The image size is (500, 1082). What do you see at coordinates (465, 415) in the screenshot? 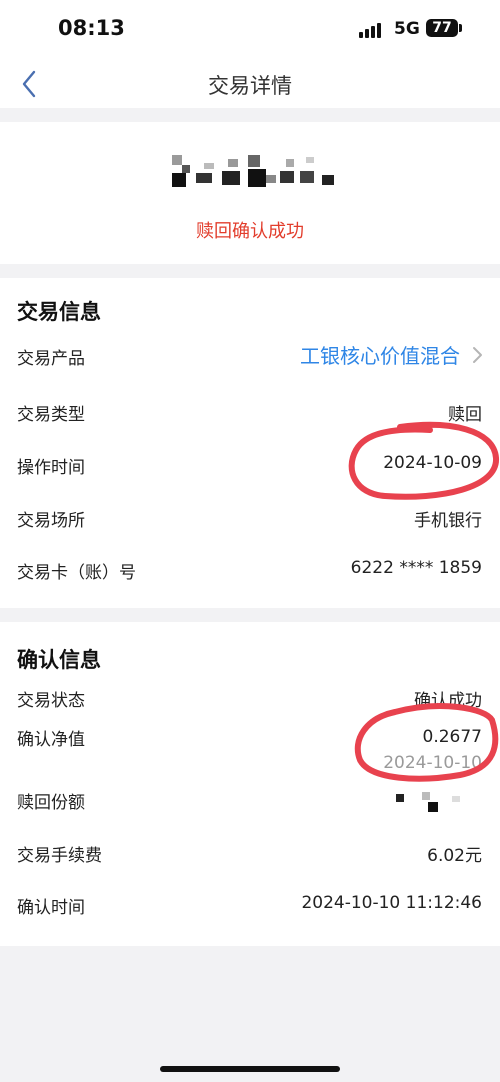
I see `row-value: 赎回` at bounding box center [465, 415].